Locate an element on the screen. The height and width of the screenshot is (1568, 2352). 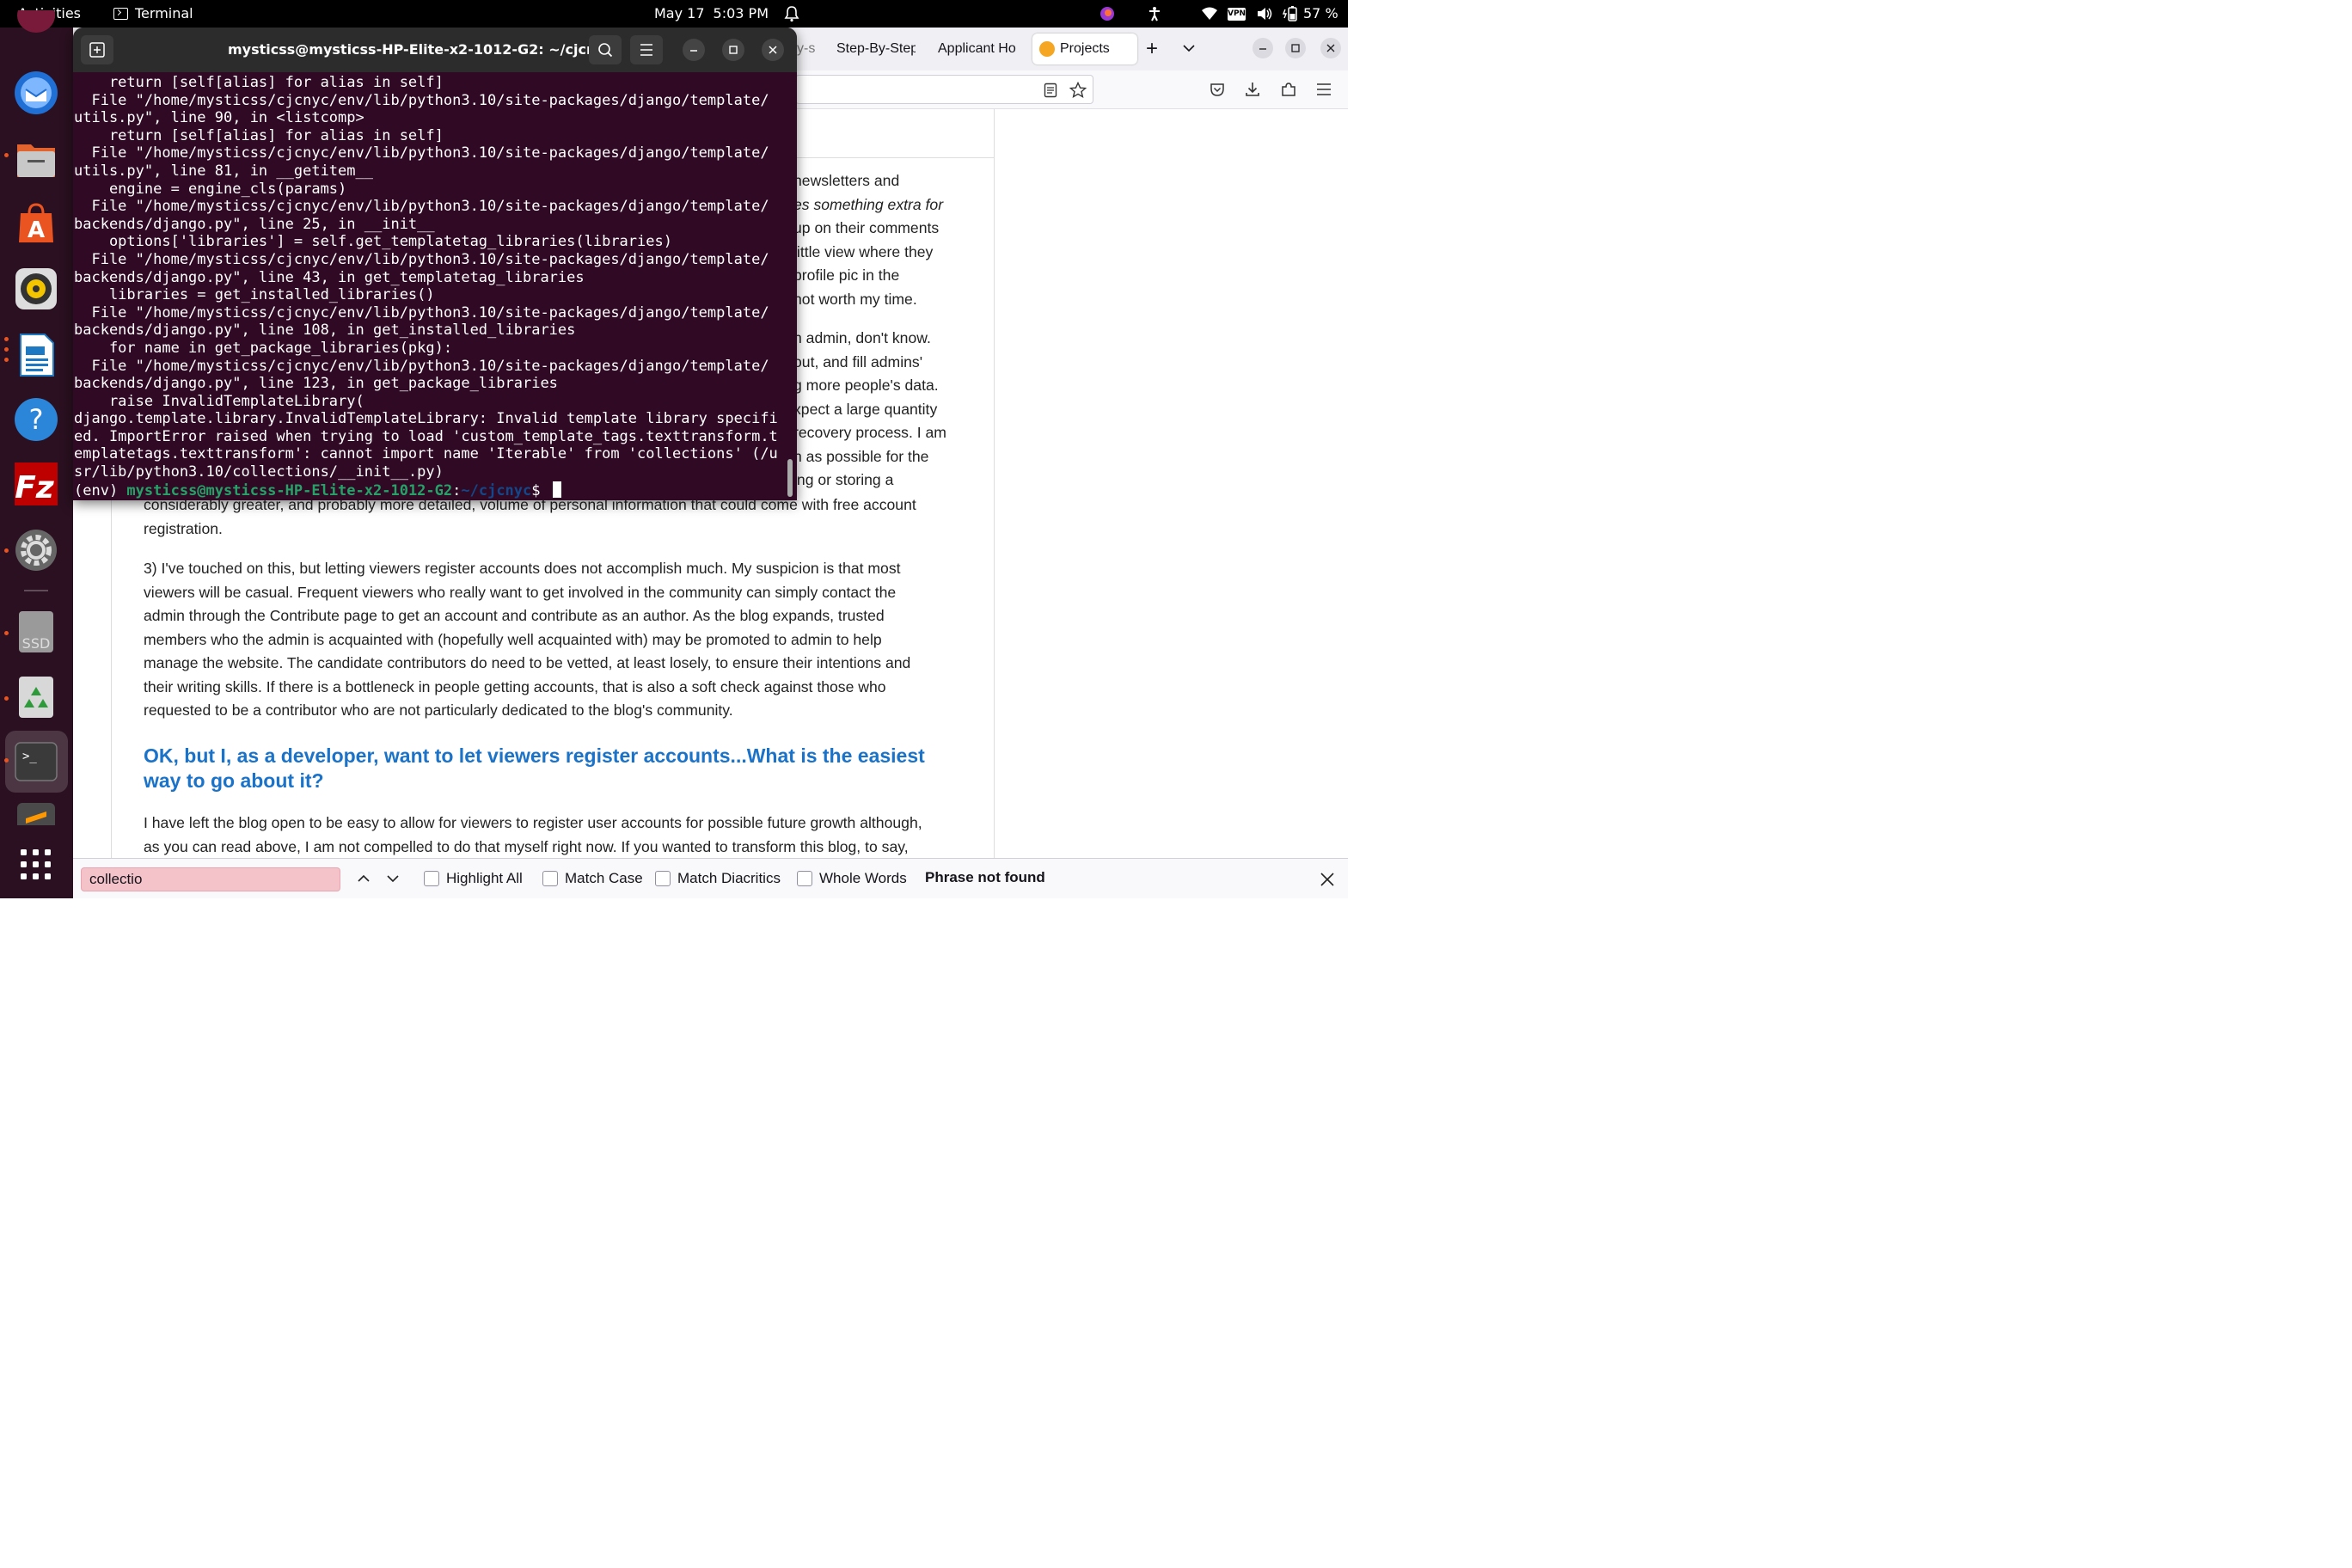
search-button is located at coordinates (605, 49).